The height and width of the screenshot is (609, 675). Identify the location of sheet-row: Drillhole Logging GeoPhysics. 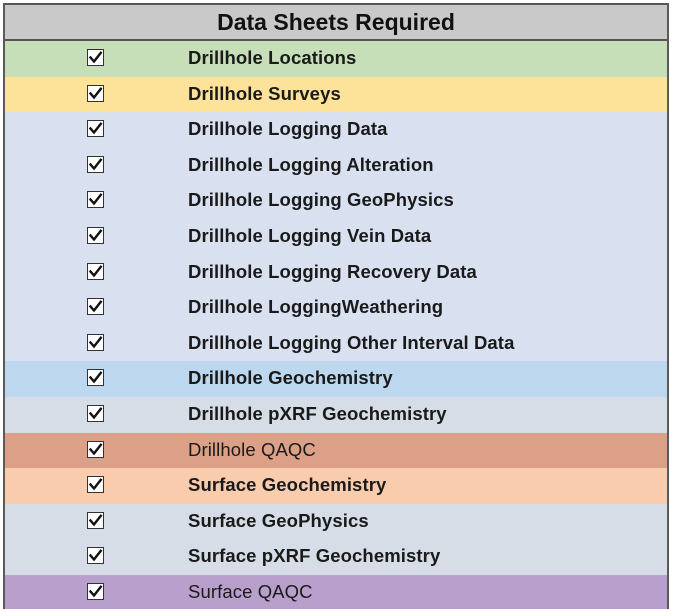
(336, 201).